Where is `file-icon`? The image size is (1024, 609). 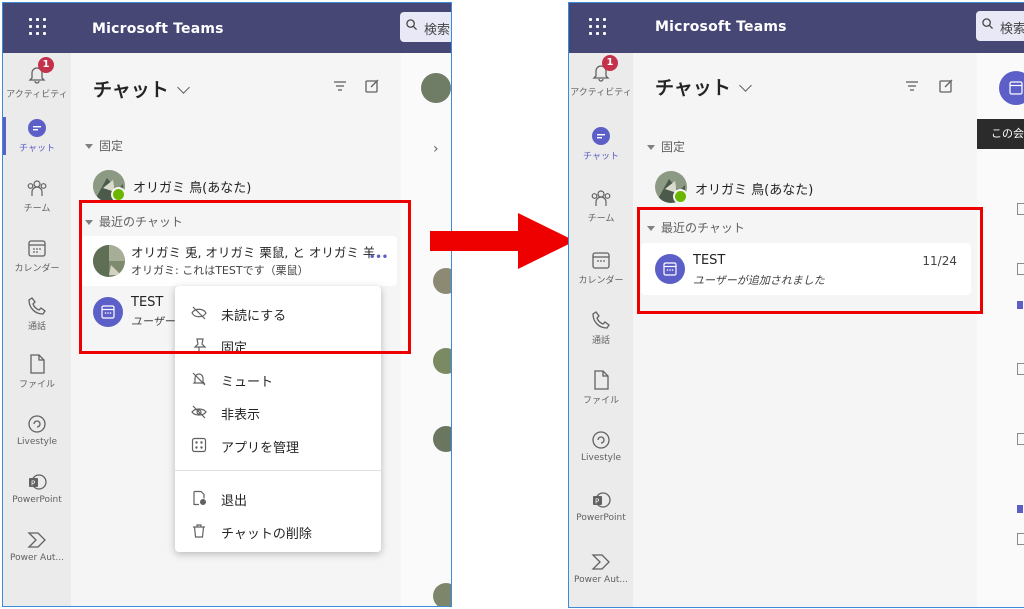 file-icon is located at coordinates (37, 364).